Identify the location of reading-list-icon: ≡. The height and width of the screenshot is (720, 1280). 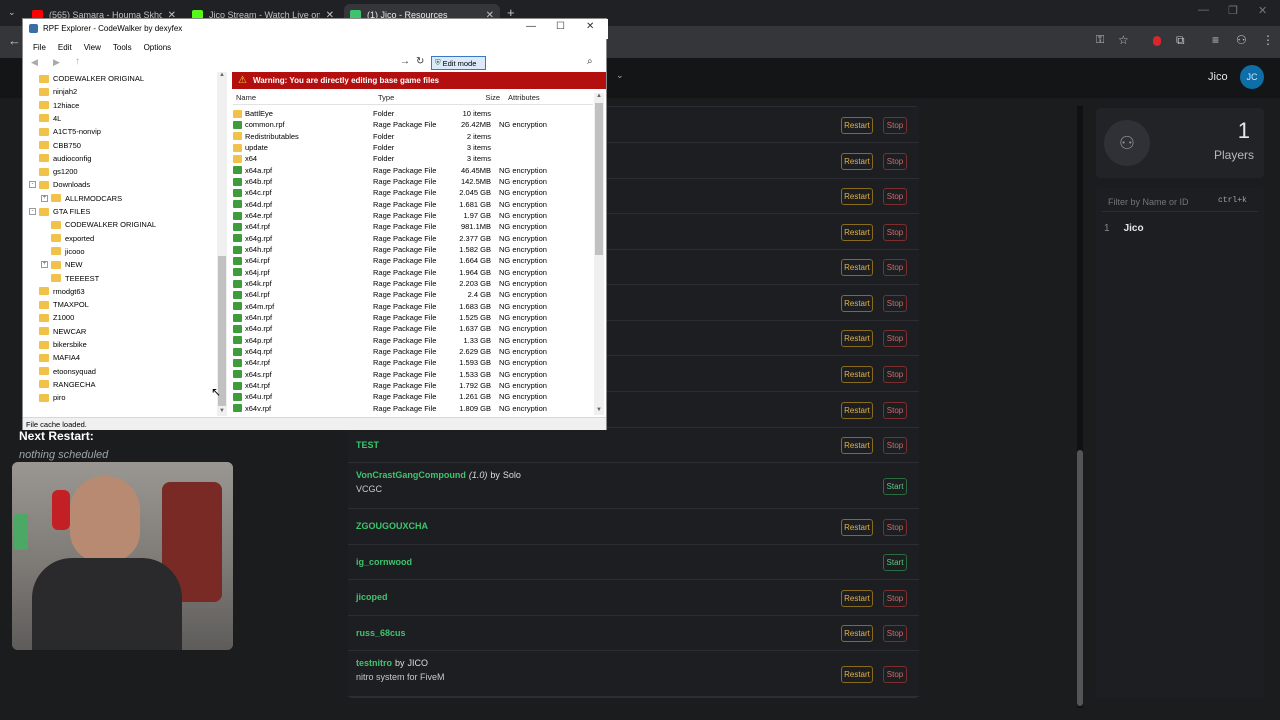
(1215, 40).